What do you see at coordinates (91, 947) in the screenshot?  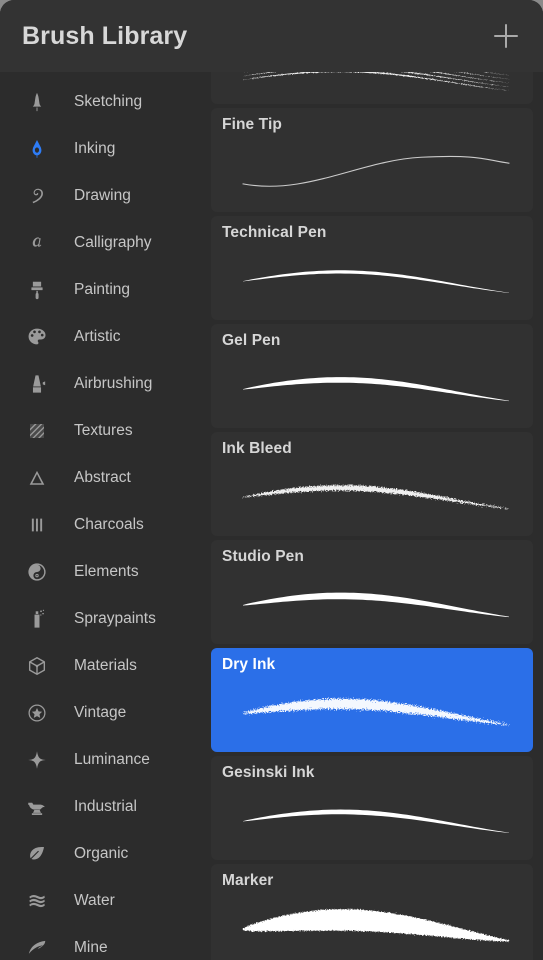 I see `sidebar-item-label: Mine` at bounding box center [91, 947].